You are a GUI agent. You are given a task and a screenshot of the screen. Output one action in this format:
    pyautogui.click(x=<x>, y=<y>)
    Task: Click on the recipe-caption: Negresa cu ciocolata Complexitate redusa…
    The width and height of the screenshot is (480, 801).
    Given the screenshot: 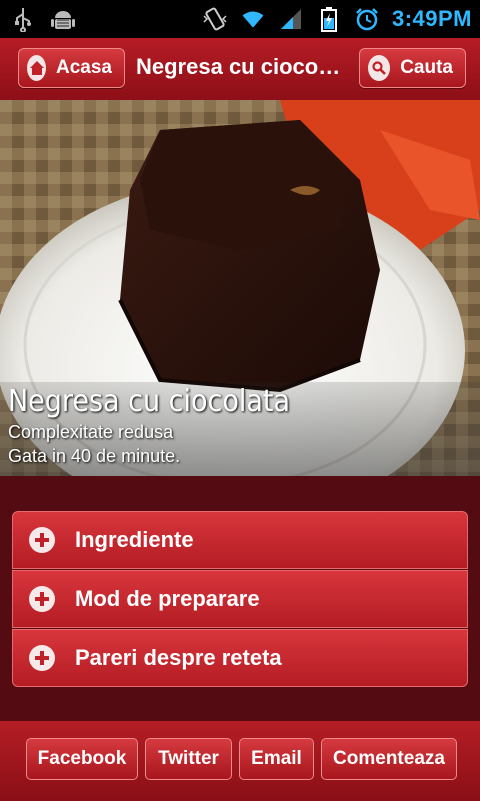 What is the action you would take?
    pyautogui.click(x=240, y=429)
    